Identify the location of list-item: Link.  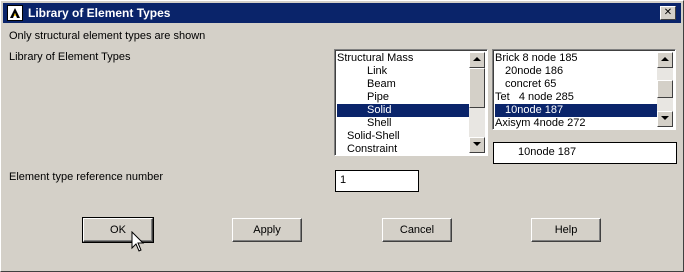
(403, 71).